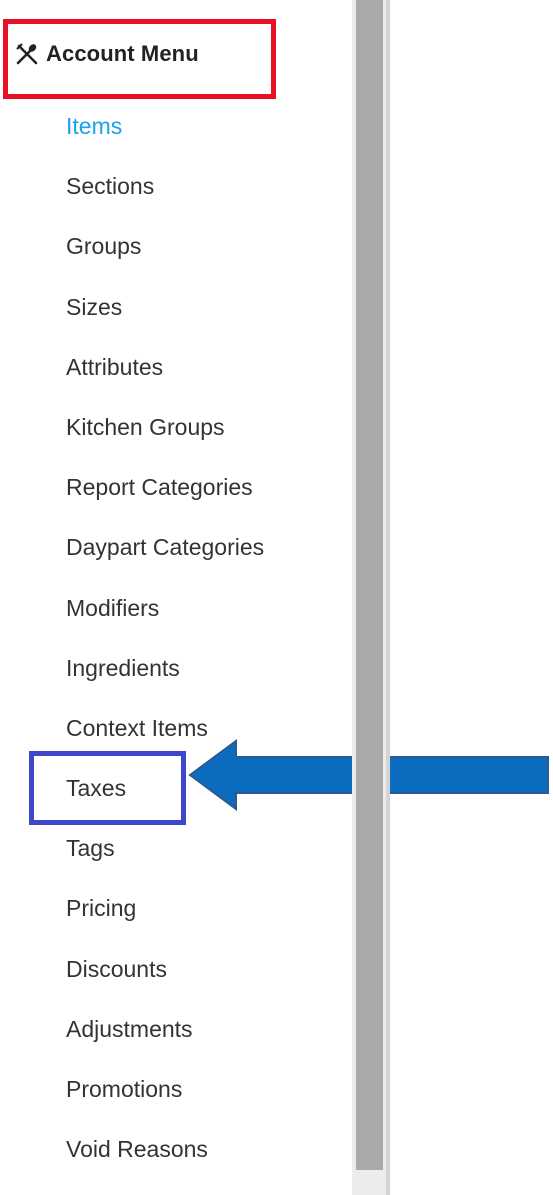 This screenshot has height=1195, width=553. Describe the element at coordinates (165, 378) in the screenshot. I see `nav-item-attributes: Attributes` at that location.